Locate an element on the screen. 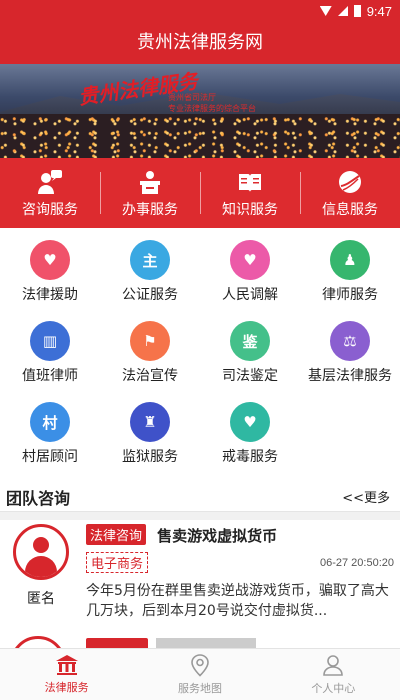 Image resolution: width=400 pixels, height=700 pixels. service-item: ♥ 法律援助 is located at coordinates (50, 272).